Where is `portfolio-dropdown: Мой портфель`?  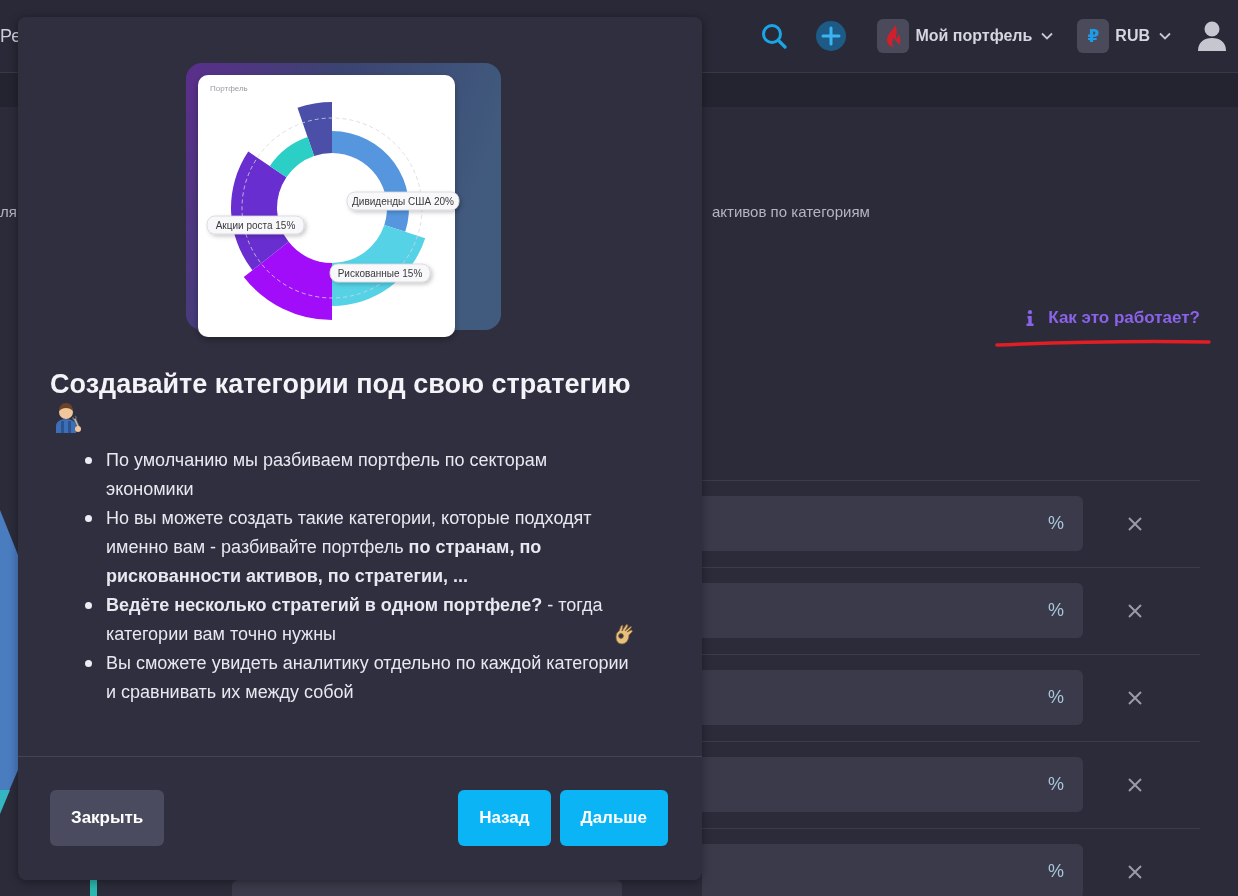
portfolio-dropdown: Мой портфель is located at coordinates (965, 36).